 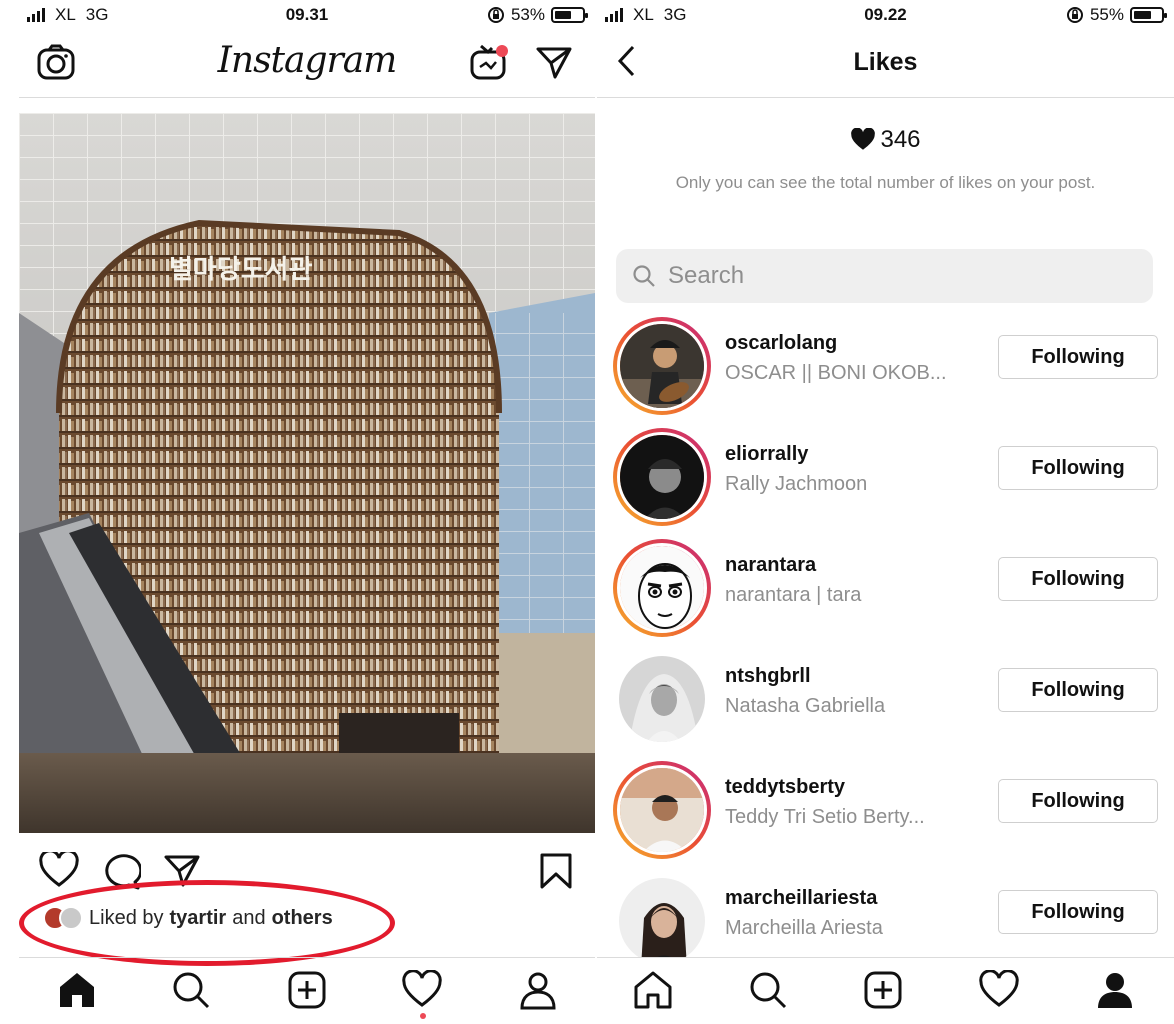 I want to click on others-link: others, so click(x=302, y=918).